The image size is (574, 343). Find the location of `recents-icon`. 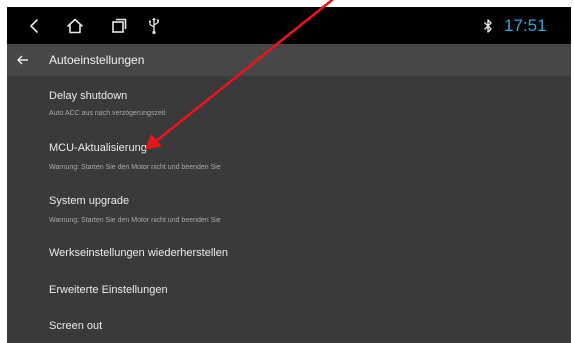

recents-icon is located at coordinates (119, 25).